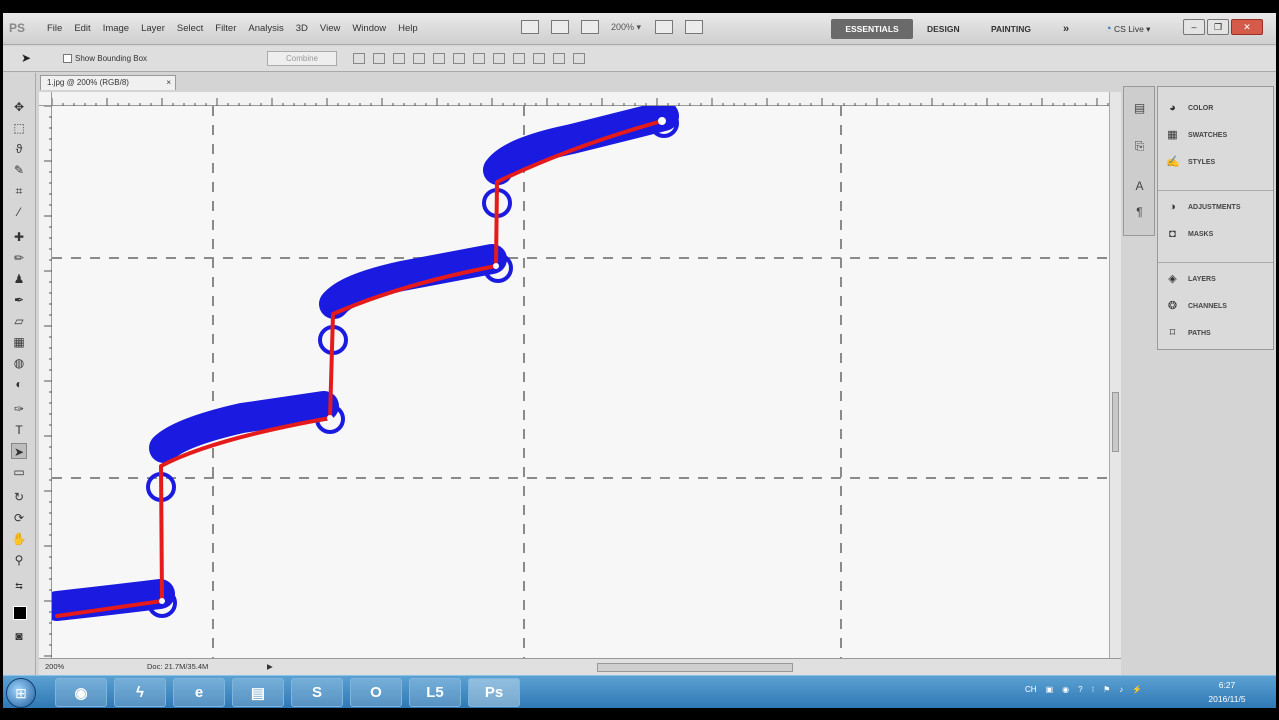 Image resolution: width=1279 pixels, height=720 pixels. What do you see at coordinates (19, 212) in the screenshot?
I see `eyedropper-tool-icon: ⁄` at bounding box center [19, 212].